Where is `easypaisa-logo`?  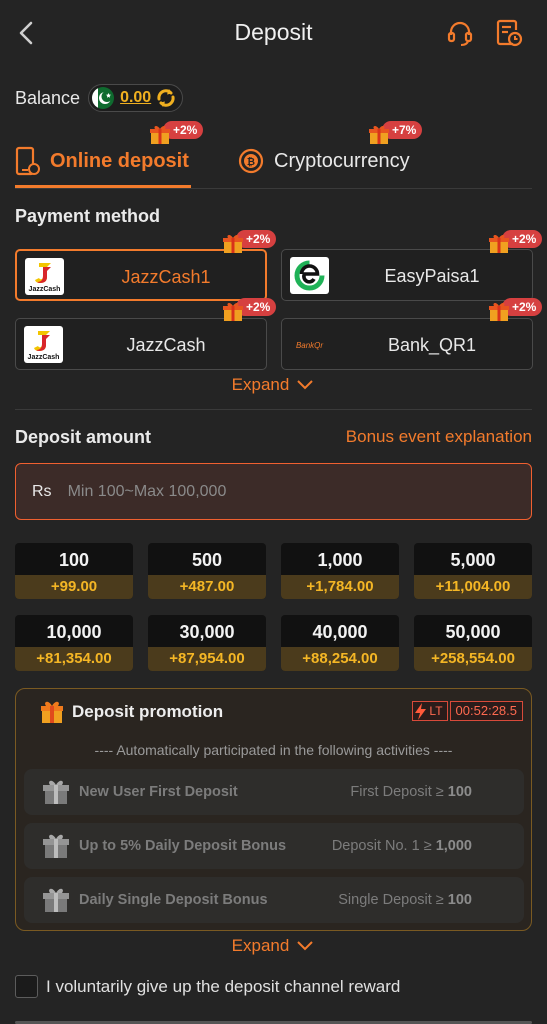 easypaisa-logo is located at coordinates (309, 275).